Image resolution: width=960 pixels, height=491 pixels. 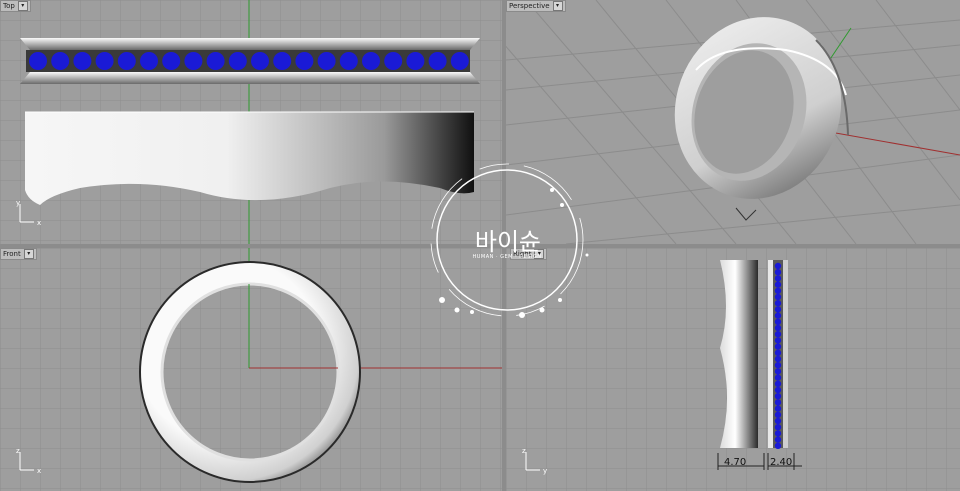 What do you see at coordinates (529, 6) in the screenshot?
I see `viewport-title-perspective: Perspective` at bounding box center [529, 6].